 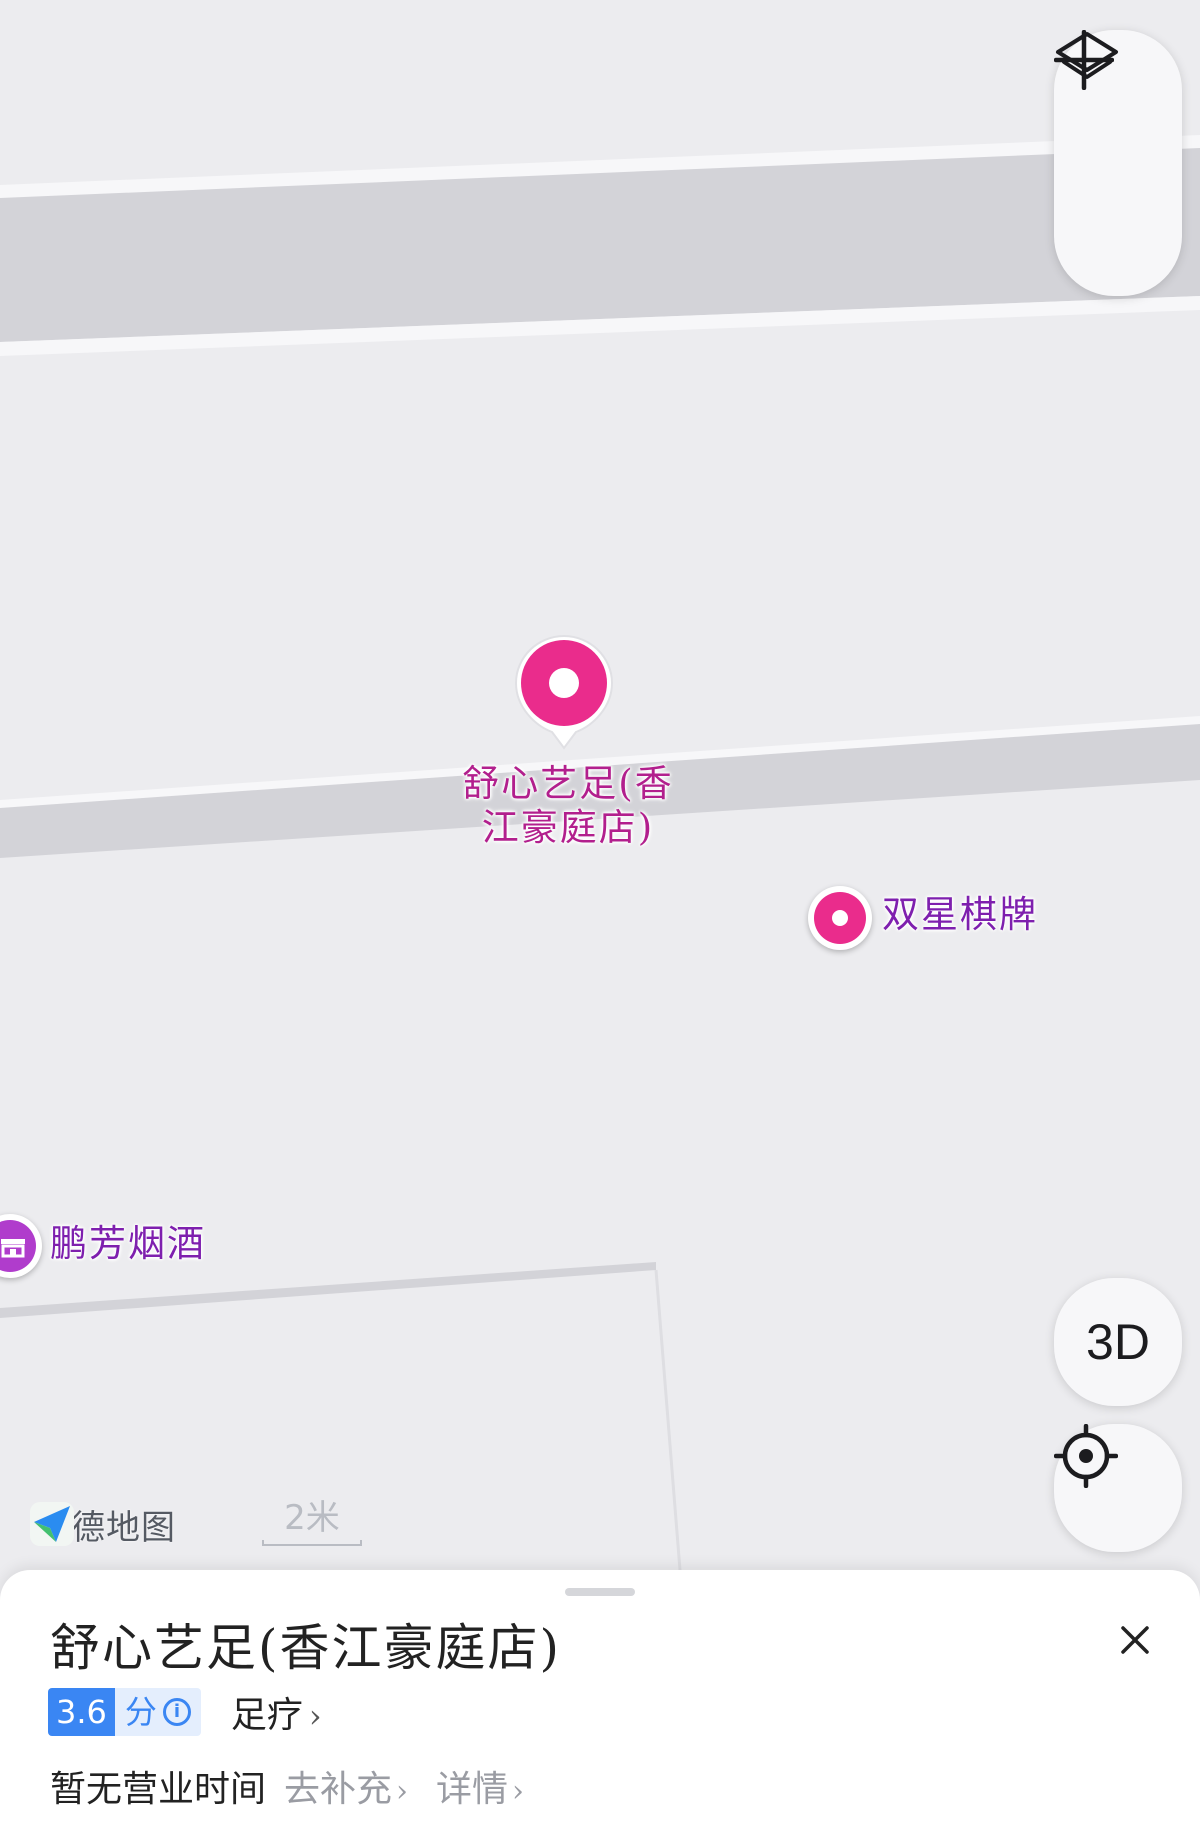 What do you see at coordinates (266, 1715) in the screenshot?
I see `category-label: 足疗` at bounding box center [266, 1715].